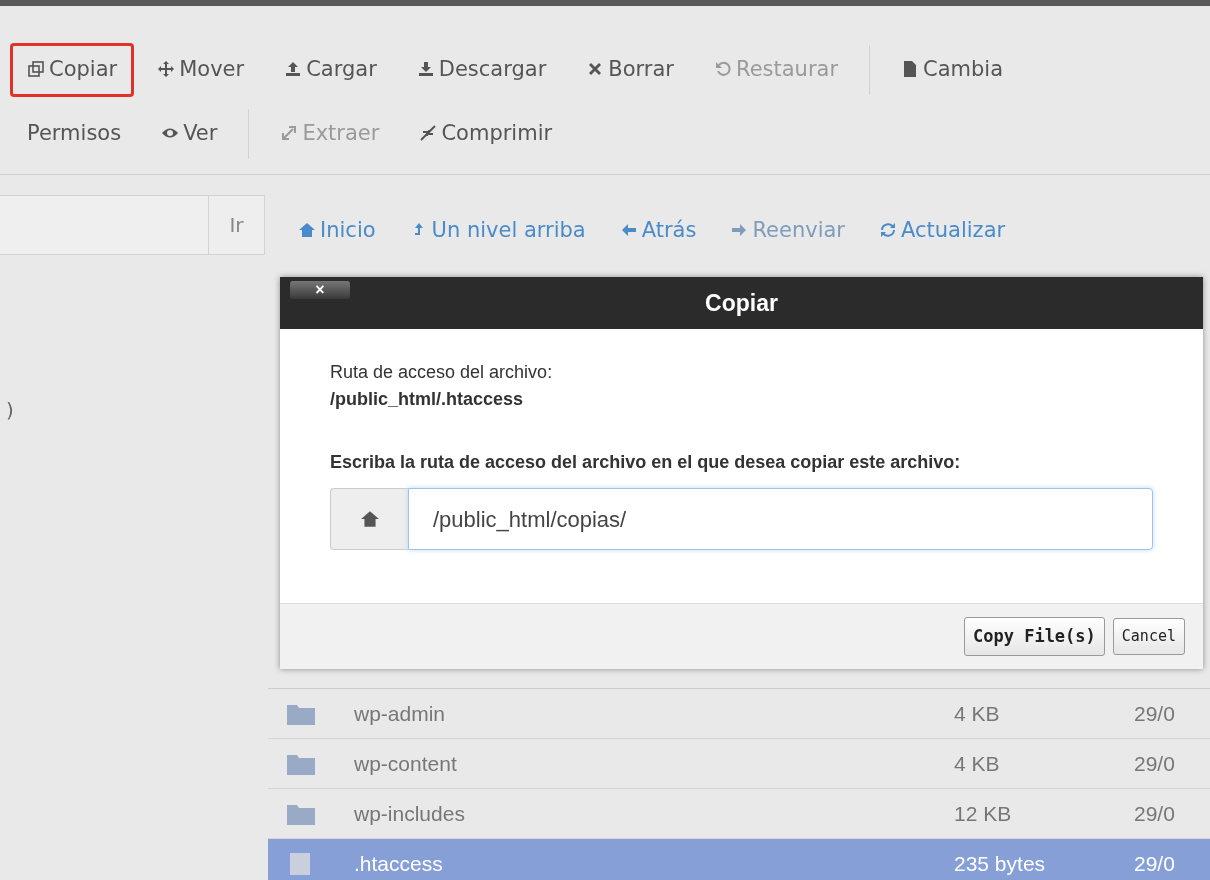  Describe the element at coordinates (952, 70) in the screenshot. I see `toolbar-button: Cambia` at that location.